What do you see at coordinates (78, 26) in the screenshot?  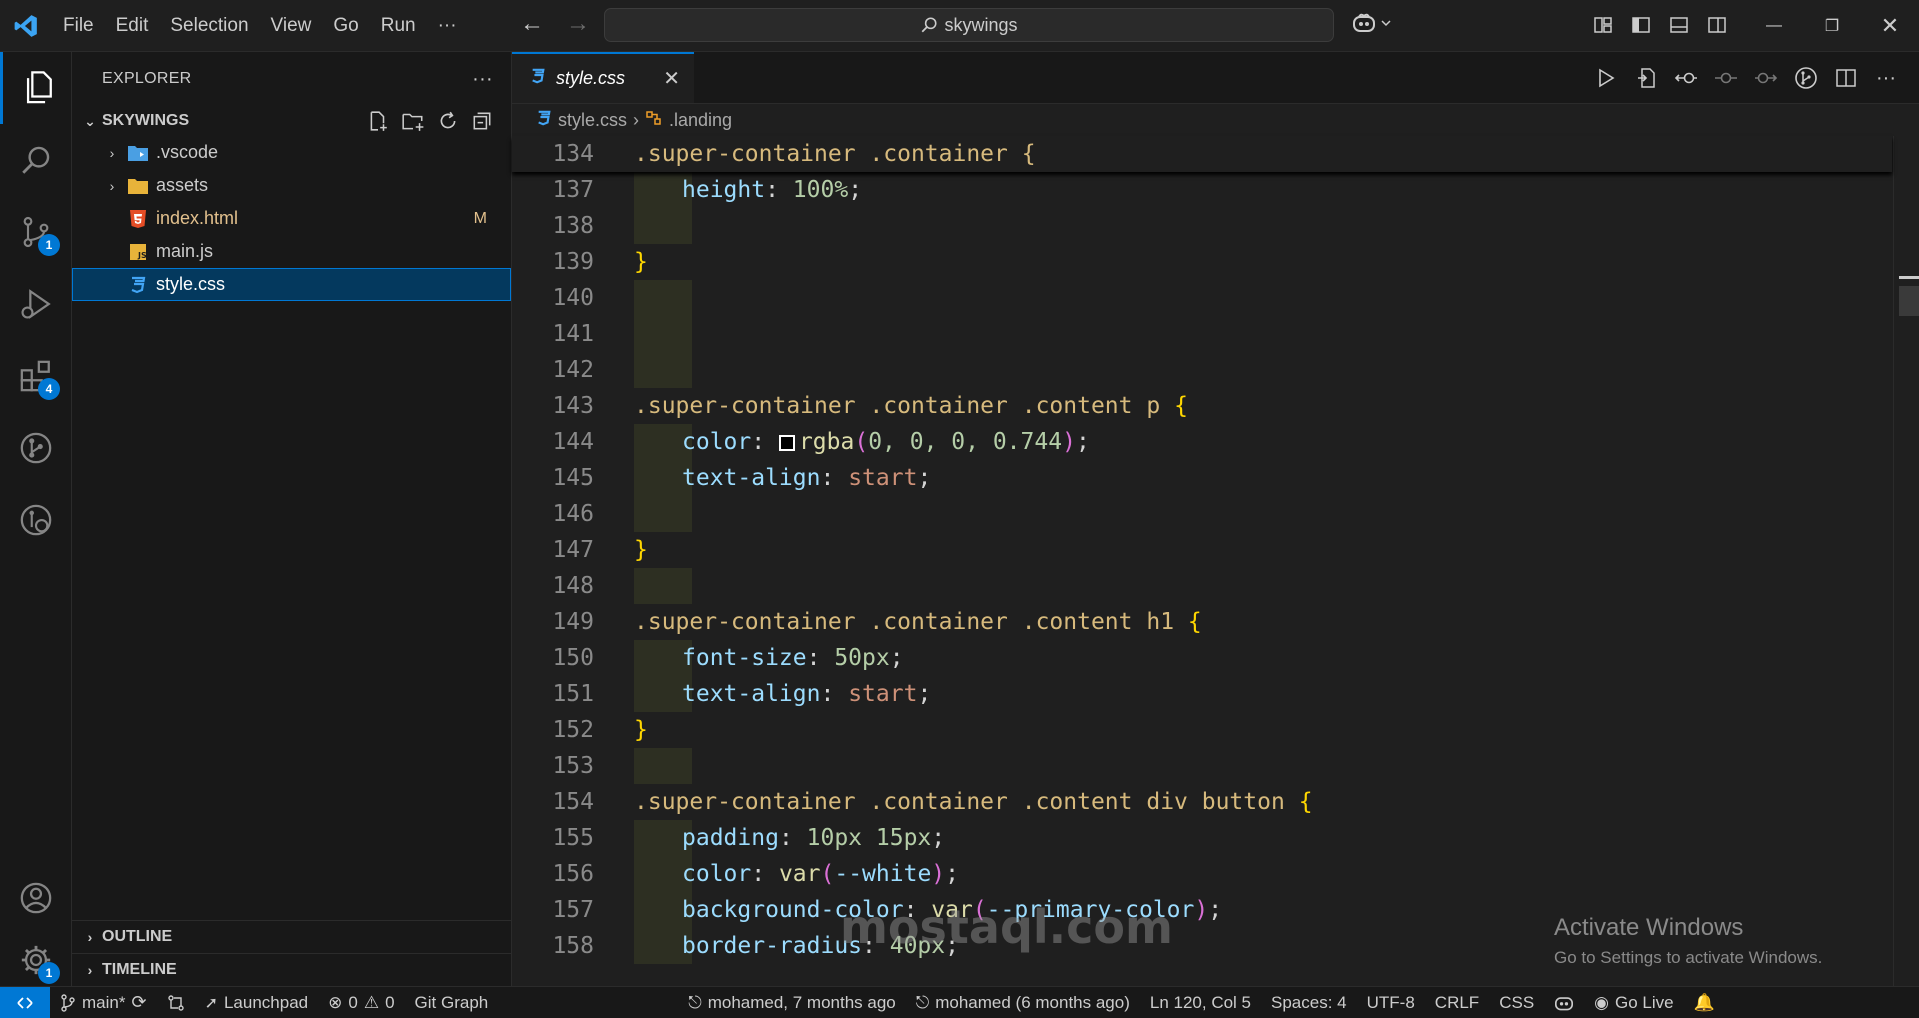 I see `menu-file: File` at bounding box center [78, 26].